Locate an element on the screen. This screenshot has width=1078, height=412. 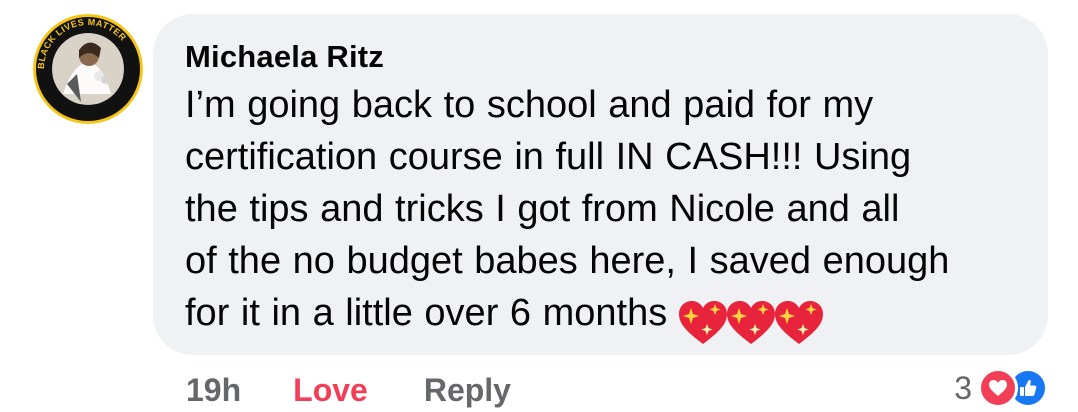
comment-actions: 19h Love Reply is located at coordinates (348, 390).